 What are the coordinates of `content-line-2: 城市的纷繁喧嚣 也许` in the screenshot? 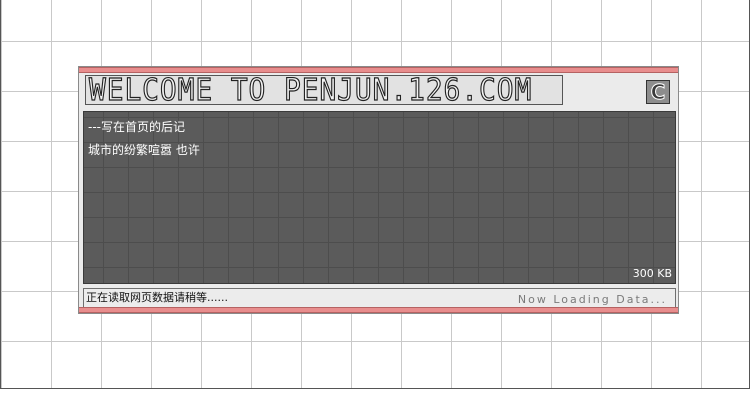 It's located at (144, 150).